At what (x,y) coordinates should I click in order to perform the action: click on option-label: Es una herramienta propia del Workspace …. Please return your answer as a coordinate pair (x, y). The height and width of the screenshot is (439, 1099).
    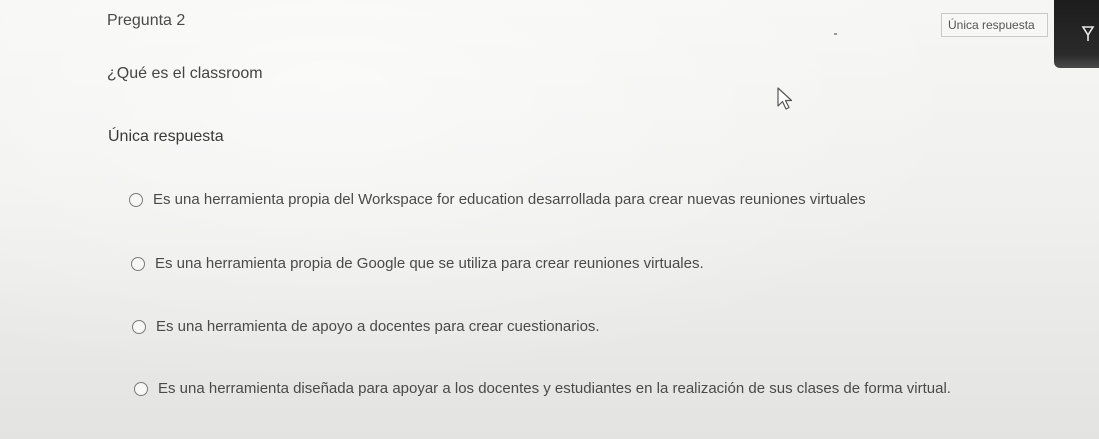
    Looking at the image, I should click on (509, 199).